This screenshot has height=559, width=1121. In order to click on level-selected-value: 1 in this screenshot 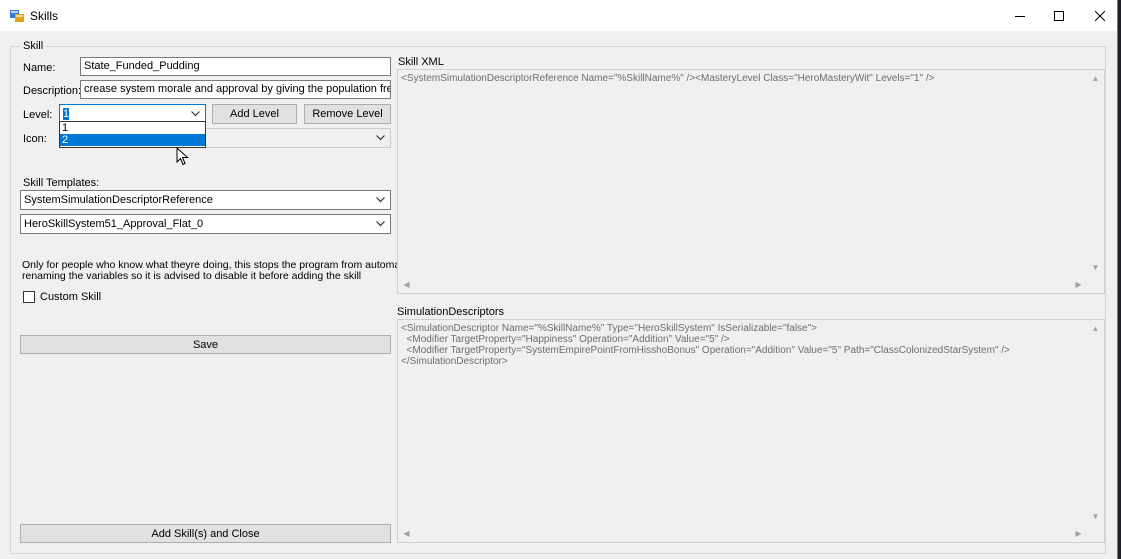, I will do `click(66, 114)`.